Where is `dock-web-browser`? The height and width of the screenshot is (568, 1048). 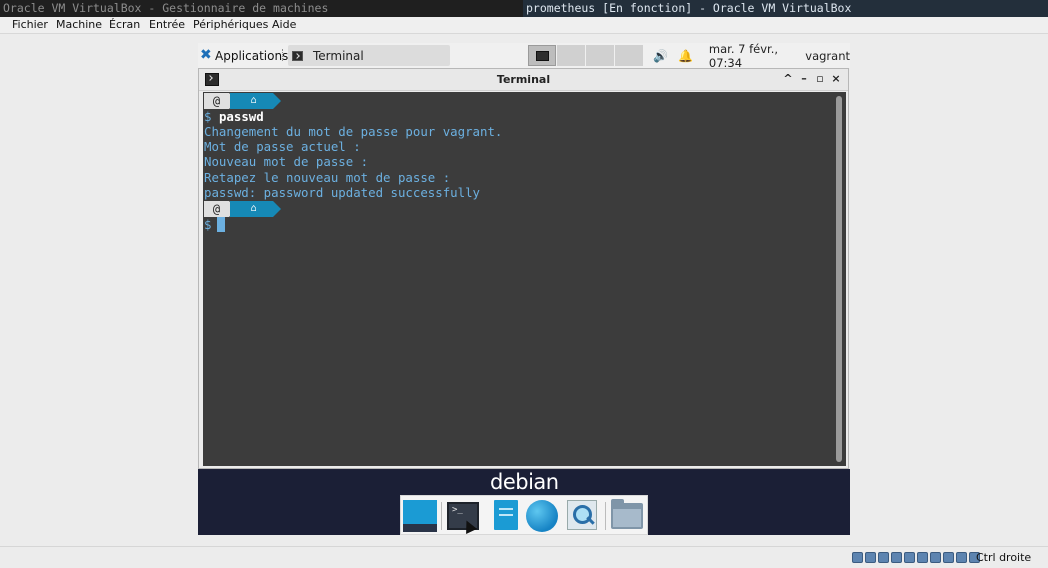
dock-web-browser is located at coordinates (543, 516).